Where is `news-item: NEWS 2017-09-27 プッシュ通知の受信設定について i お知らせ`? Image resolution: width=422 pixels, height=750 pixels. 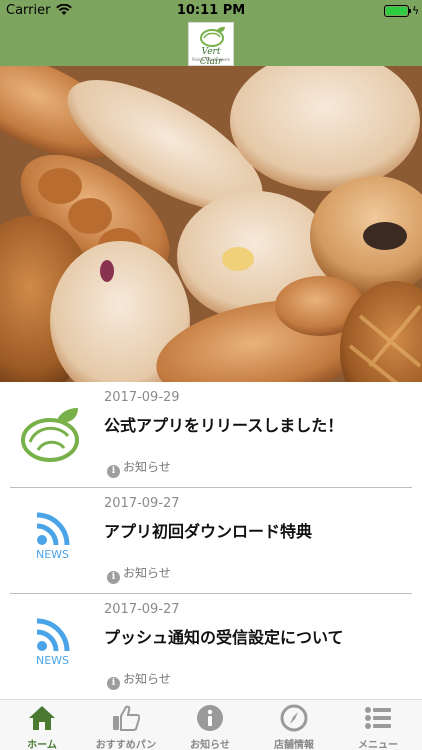 news-item: NEWS 2017-09-27 プッシュ通知の受信設定について i お知らせ is located at coordinates (211, 647).